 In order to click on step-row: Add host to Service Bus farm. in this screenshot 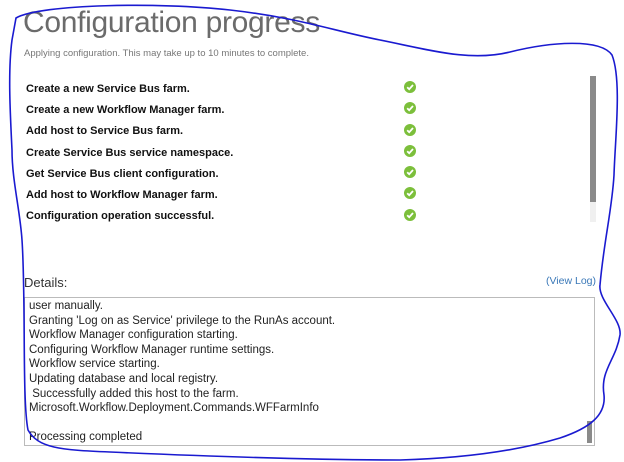, I will do `click(236, 131)`.